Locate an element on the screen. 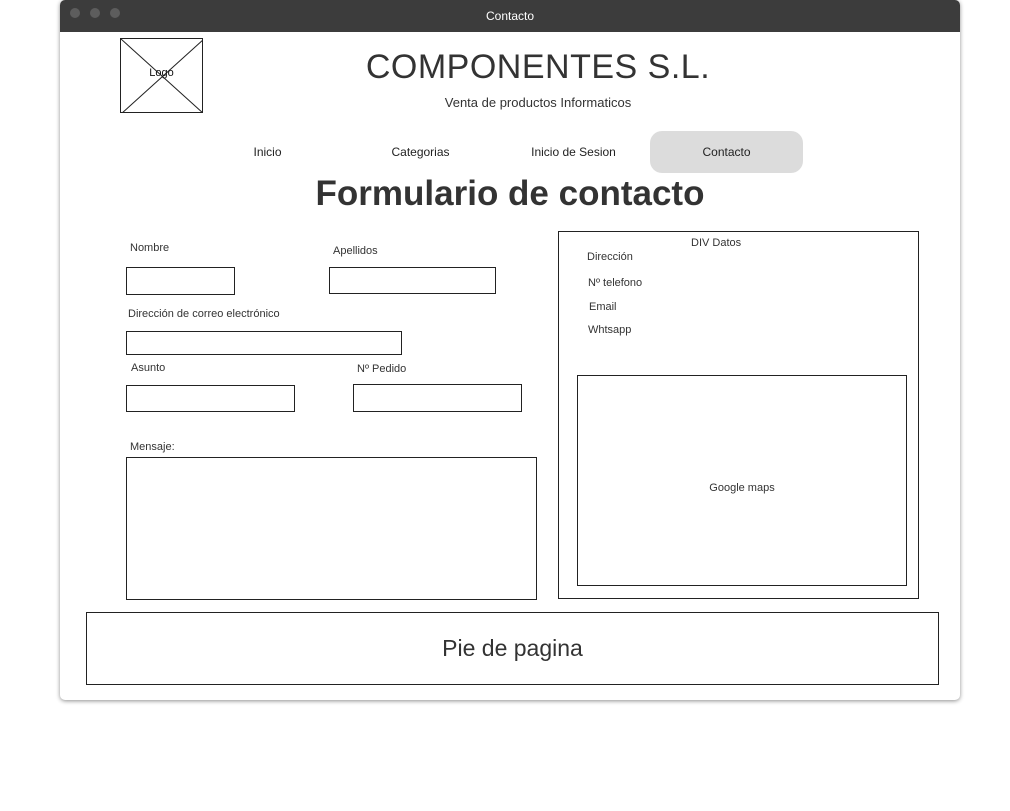  window-title: Contacto is located at coordinates (510, 16).